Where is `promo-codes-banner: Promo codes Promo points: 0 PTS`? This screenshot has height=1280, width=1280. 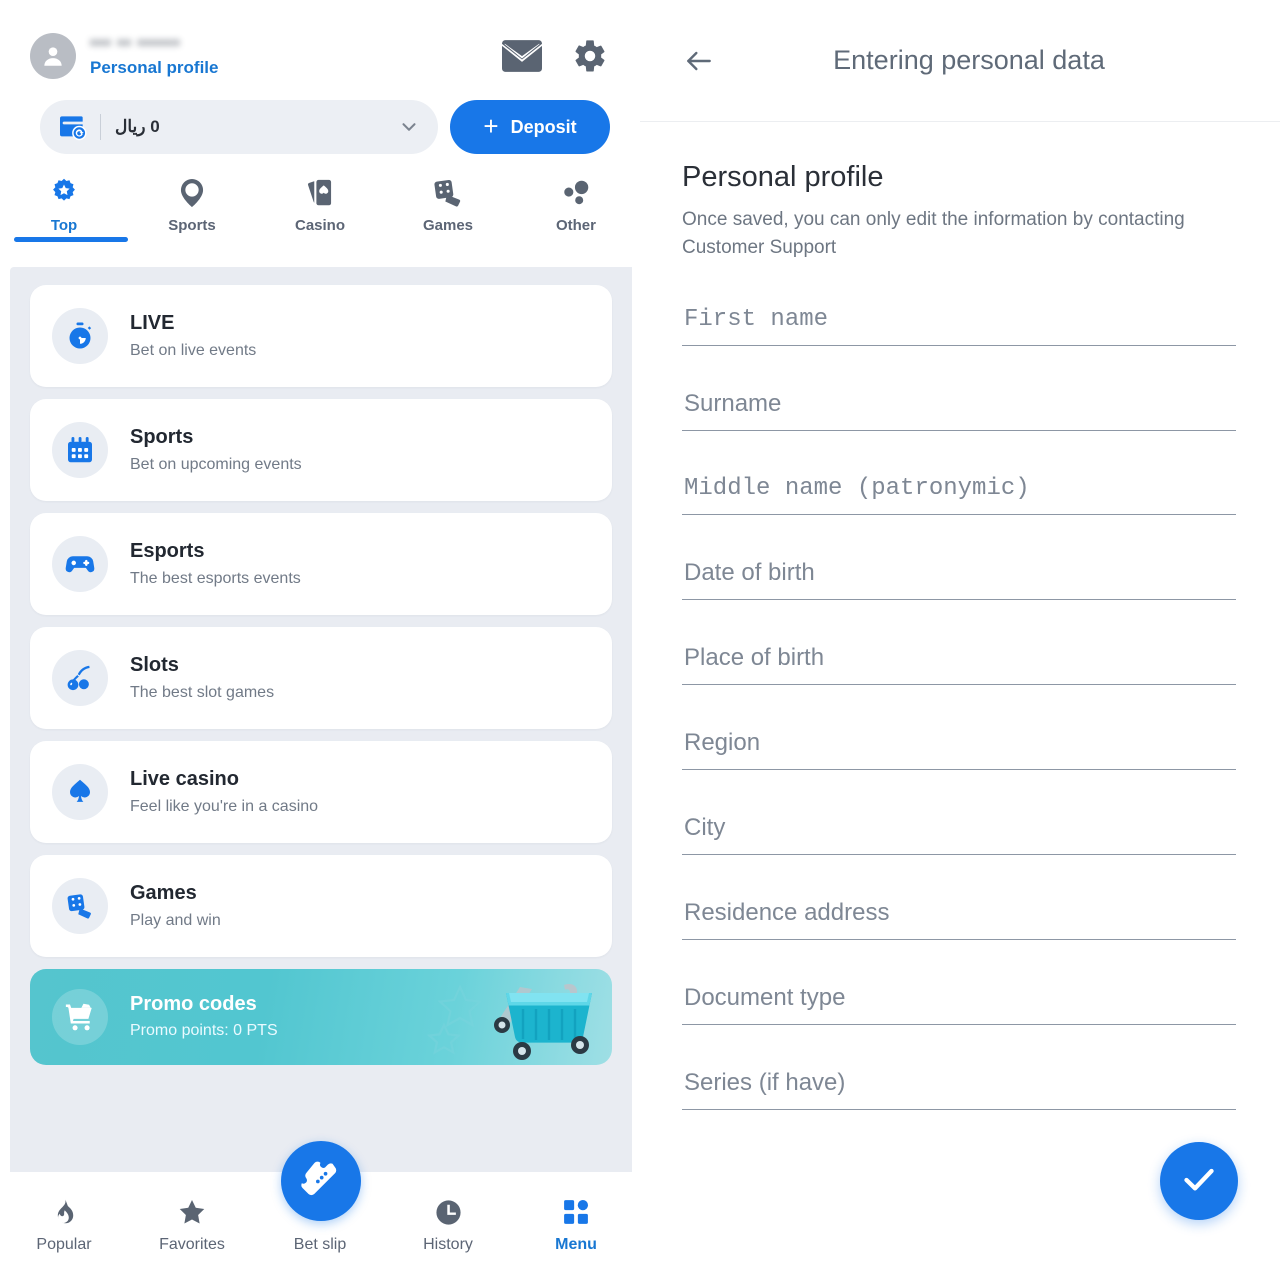 promo-codes-banner: Promo codes Promo points: 0 PTS is located at coordinates (321, 1017).